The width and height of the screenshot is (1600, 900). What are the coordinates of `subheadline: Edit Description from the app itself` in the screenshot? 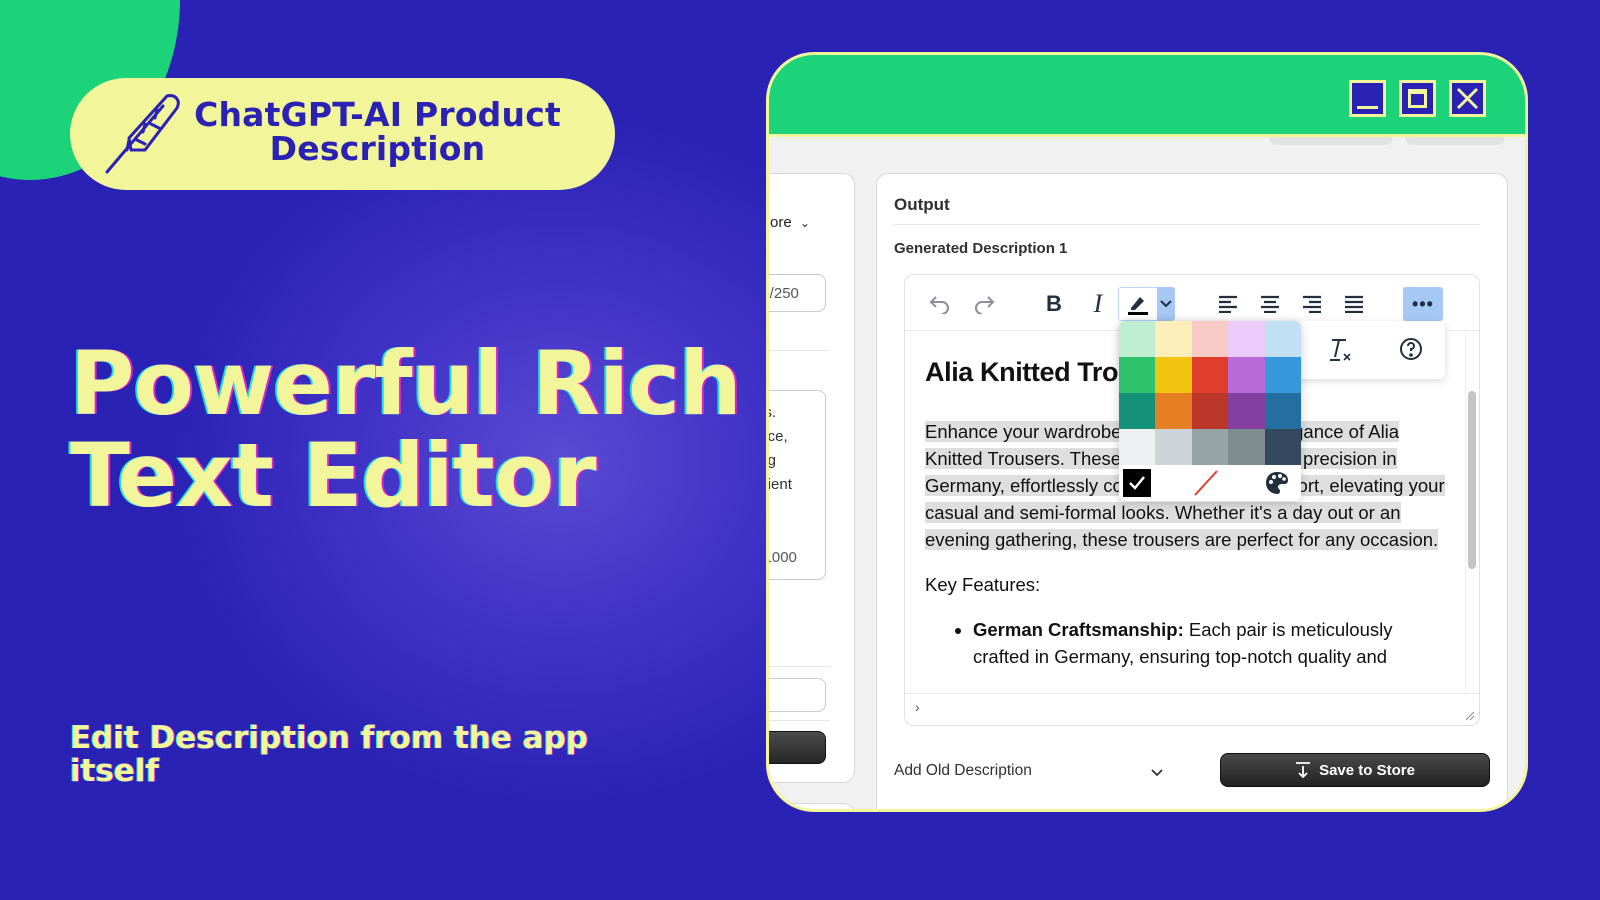 It's located at (350, 755).